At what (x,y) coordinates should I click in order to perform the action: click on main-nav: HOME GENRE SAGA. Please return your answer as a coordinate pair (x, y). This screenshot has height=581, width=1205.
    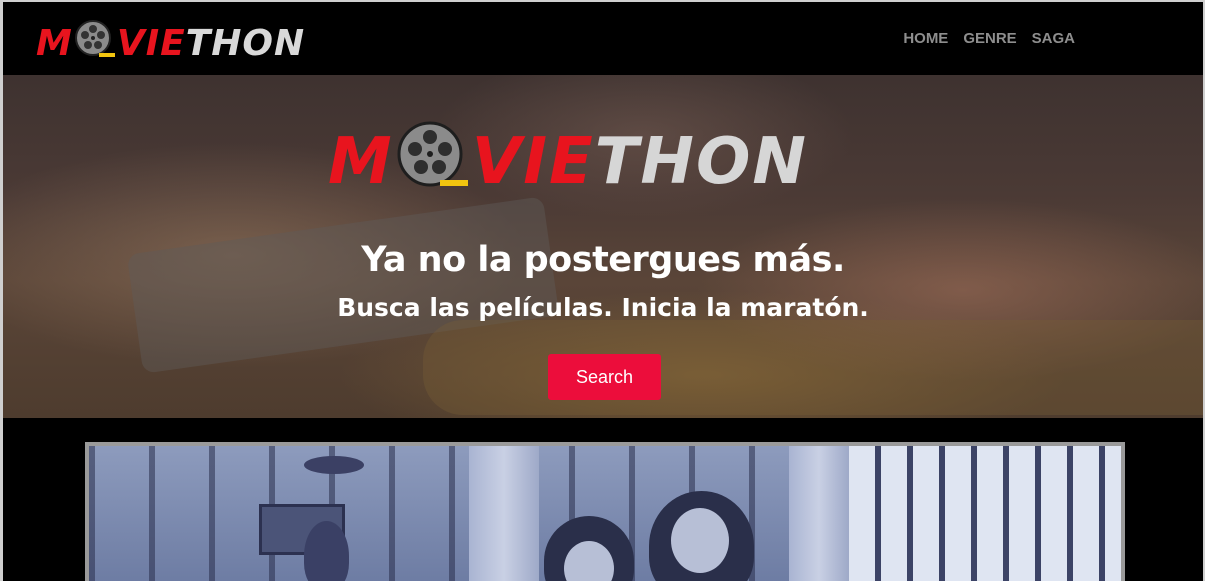
    Looking at the image, I should click on (989, 38).